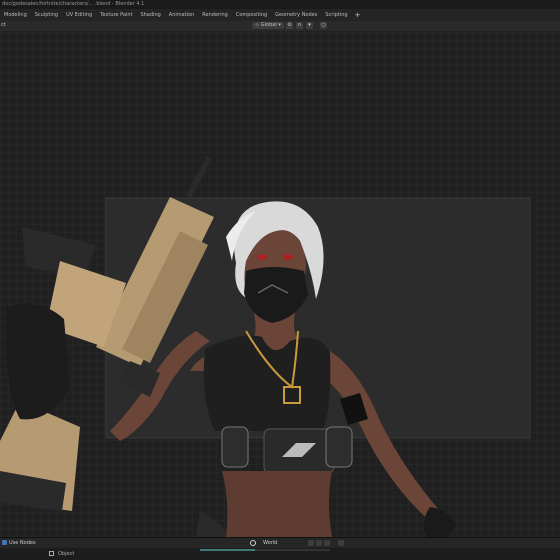 This screenshot has height=560, width=560. What do you see at coordinates (277, 504) in the screenshot?
I see `character-abdomen` at bounding box center [277, 504].